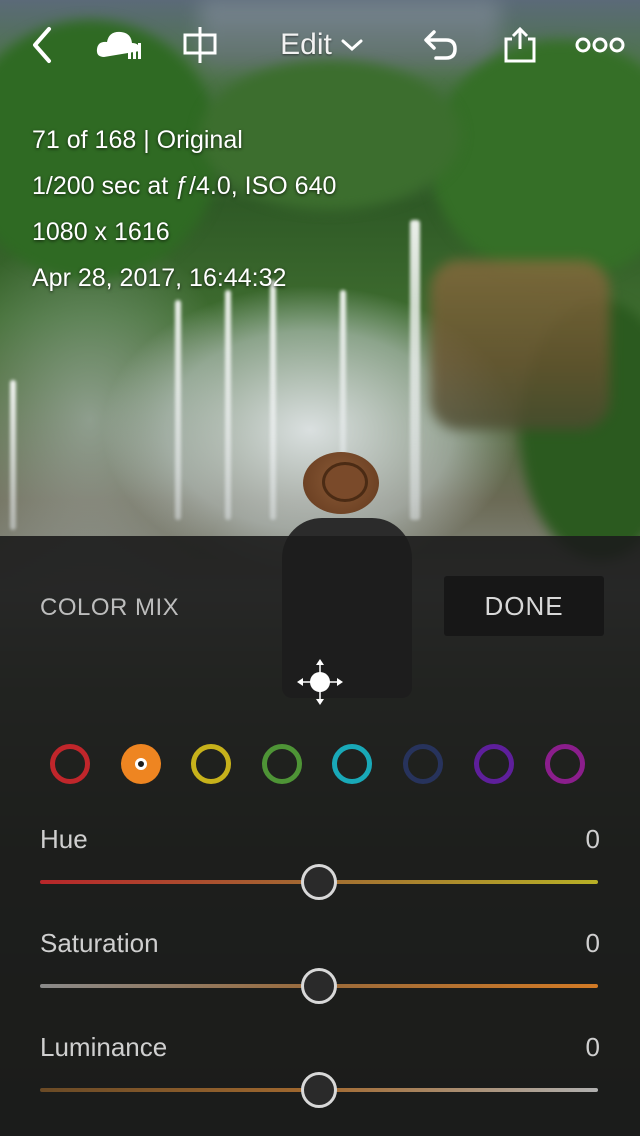 The width and height of the screenshot is (640, 1136). I want to click on exposure-info: 1/200 sec at ƒ/4.0, ISO 640, so click(184, 186).